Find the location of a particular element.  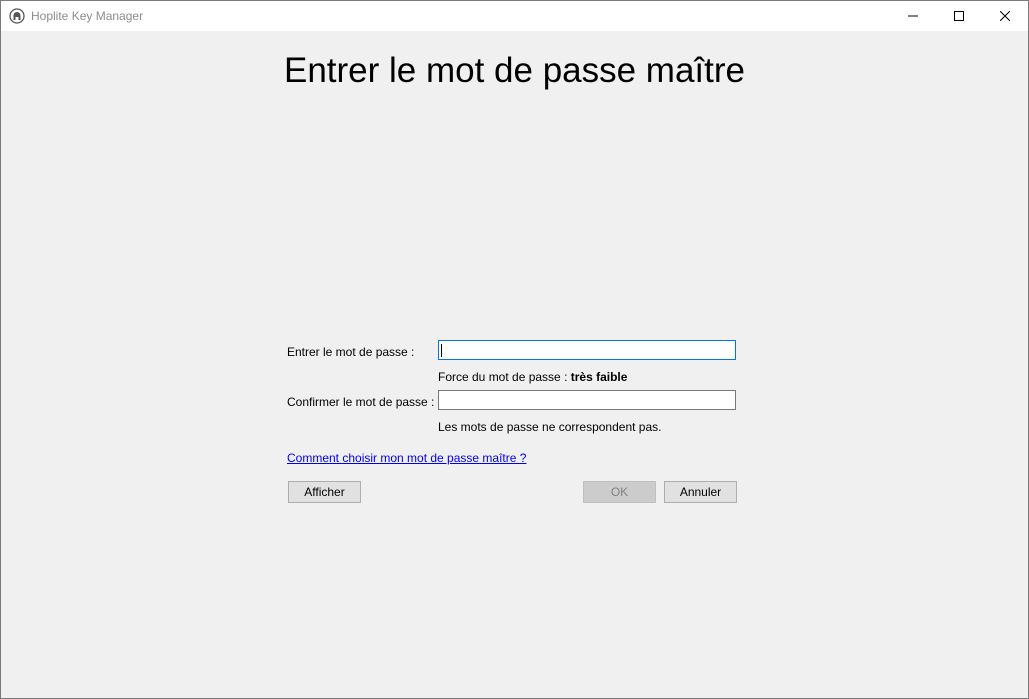

ok-button: OK is located at coordinates (619, 492).